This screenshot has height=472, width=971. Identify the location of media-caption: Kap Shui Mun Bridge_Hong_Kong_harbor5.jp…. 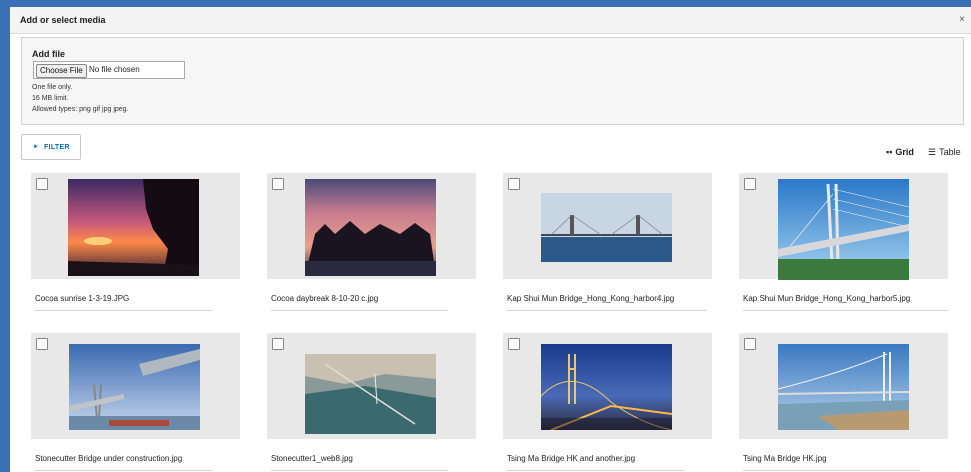
(845, 299).